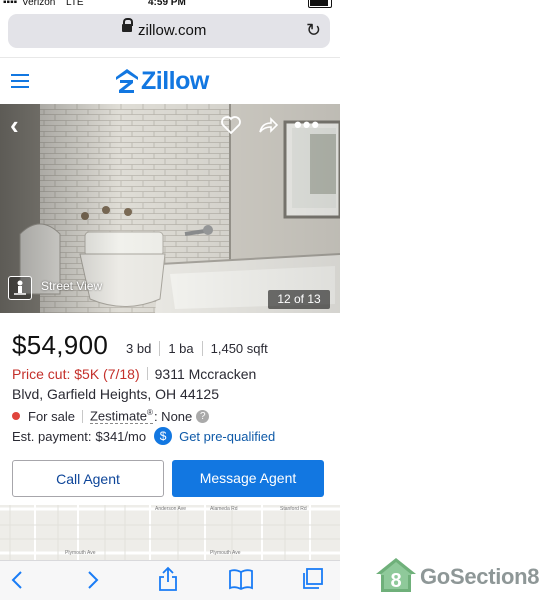 This screenshot has width=554, height=600. I want to click on street-view-label: Street View, so click(71, 286).